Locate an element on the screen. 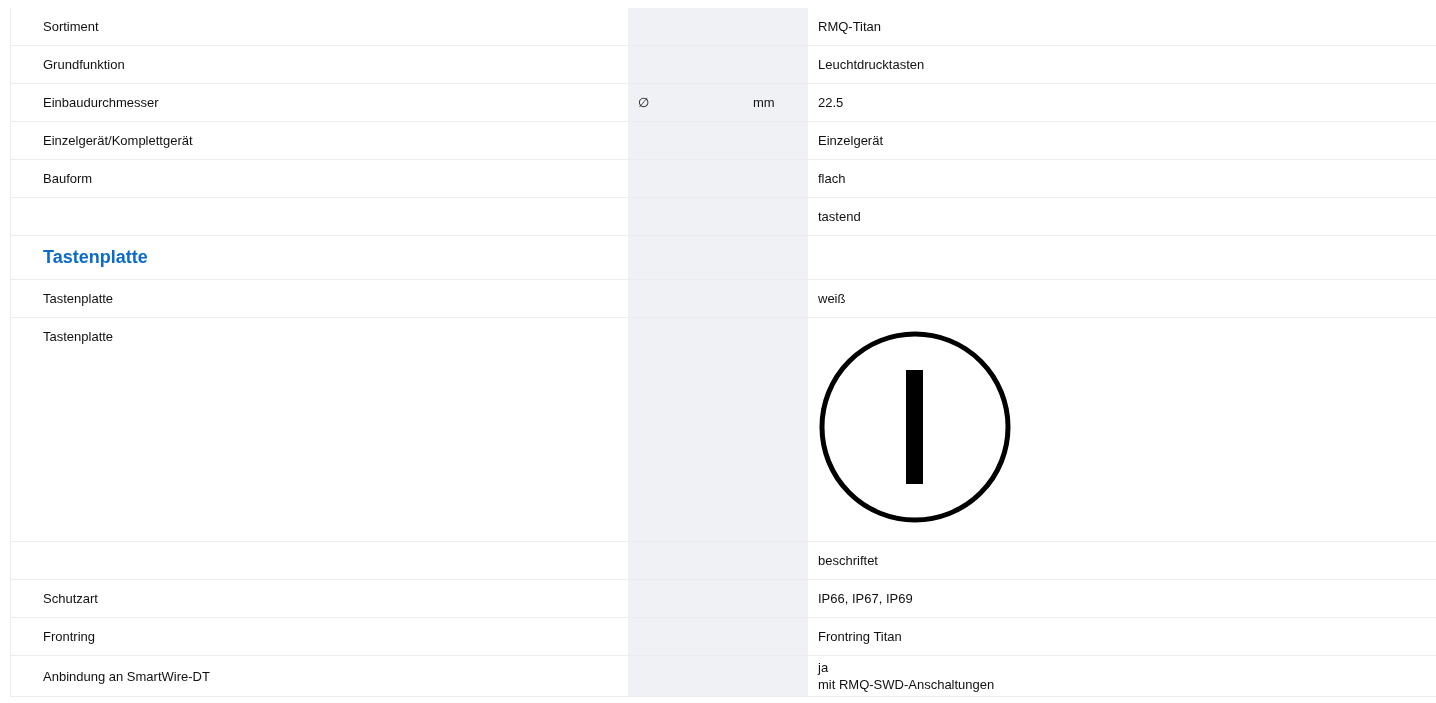 This screenshot has height=703, width=1436. table-cell: Tastenplatte is located at coordinates (319, 299).